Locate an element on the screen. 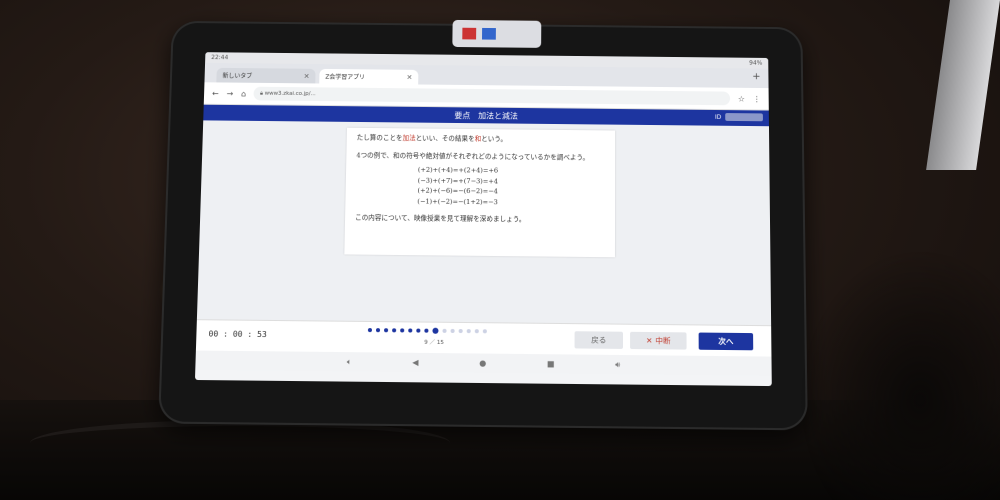 This screenshot has height=500, width=1000. back-arrow-icon: ← is located at coordinates (215, 93).